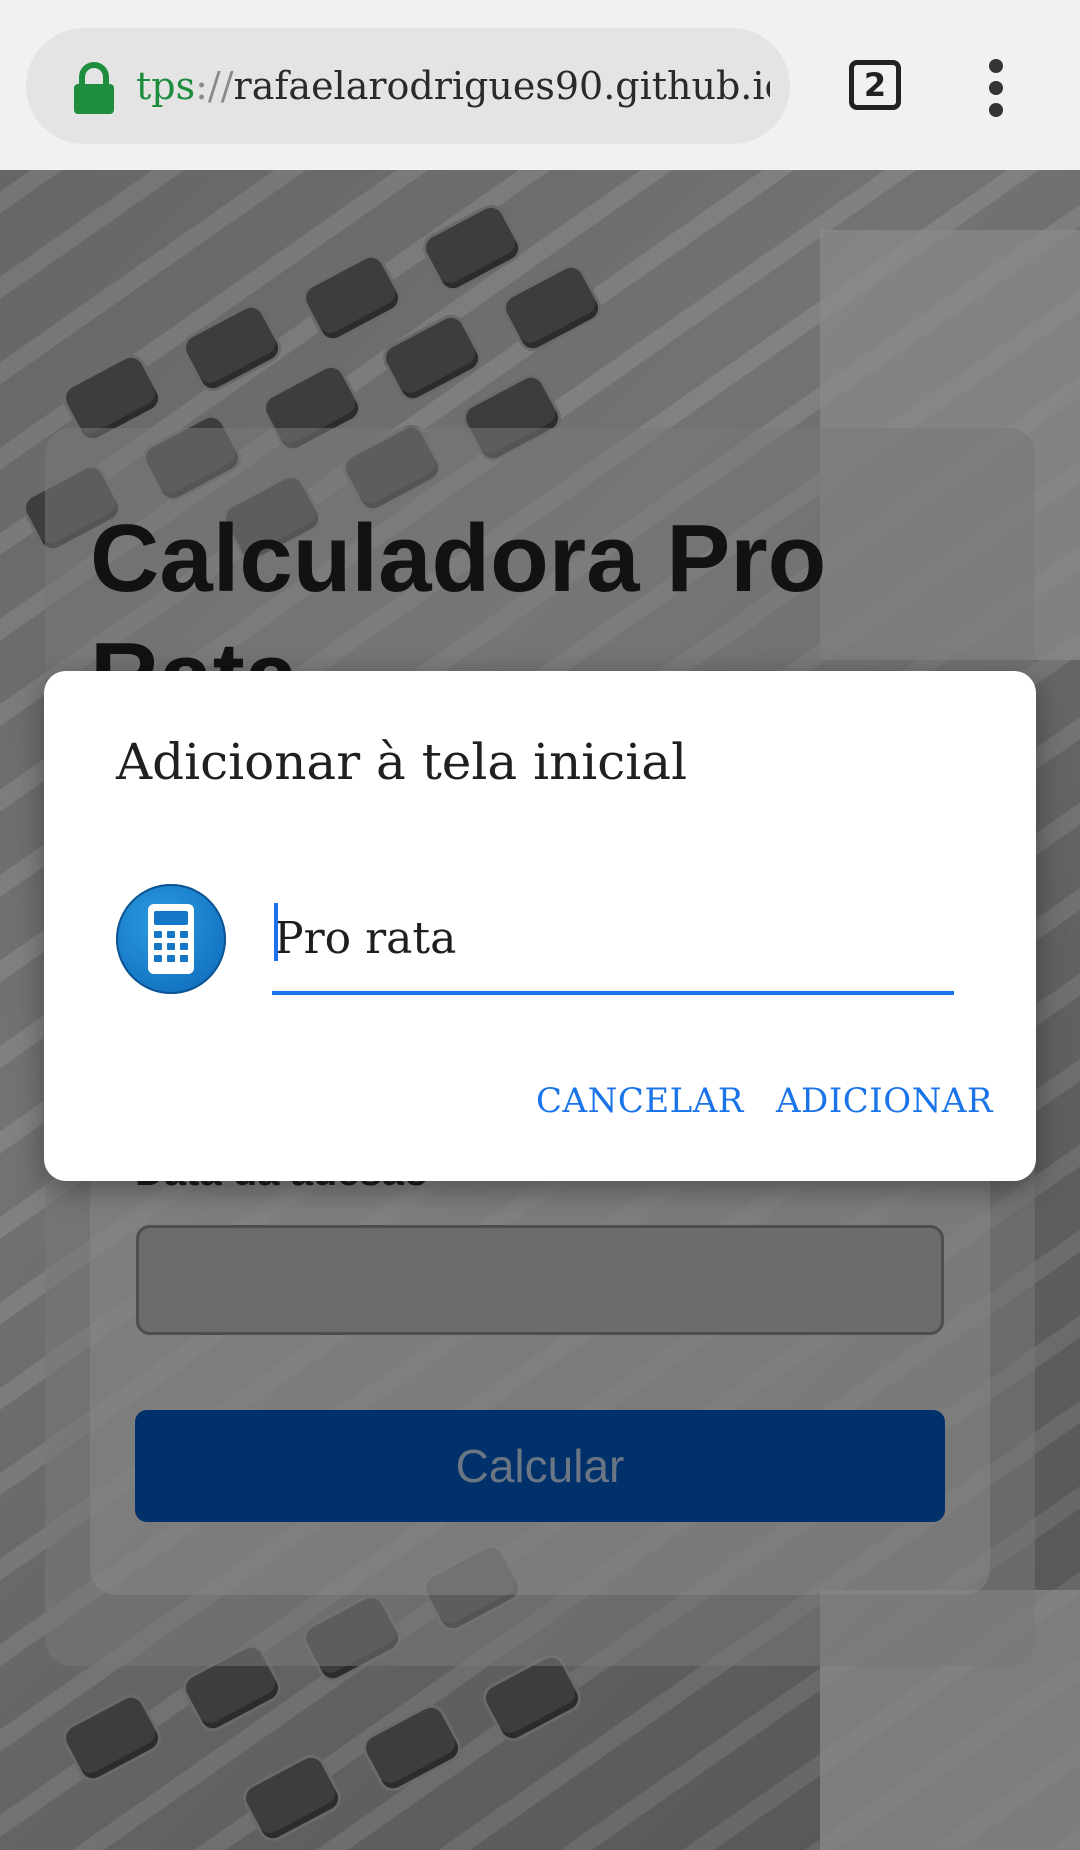 This screenshot has width=1080, height=1850. I want to click on url-text: tps://rafaelarodrigues90.github.io, so click(453, 86).